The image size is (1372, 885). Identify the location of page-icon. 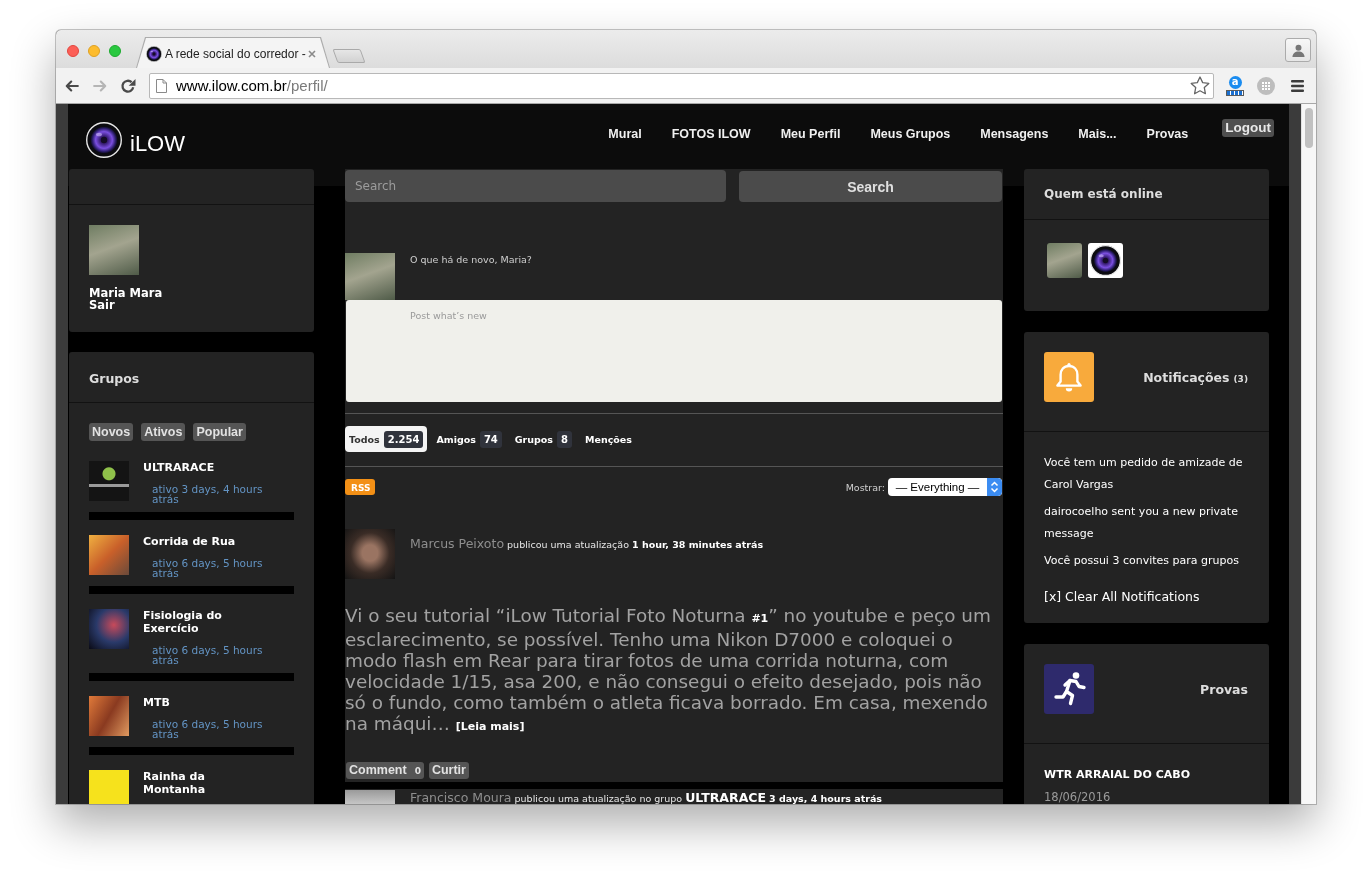
(161, 85).